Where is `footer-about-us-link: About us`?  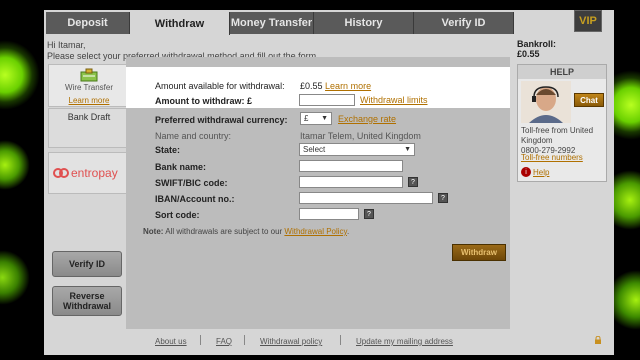
footer-about-us-link: About us is located at coordinates (171, 341).